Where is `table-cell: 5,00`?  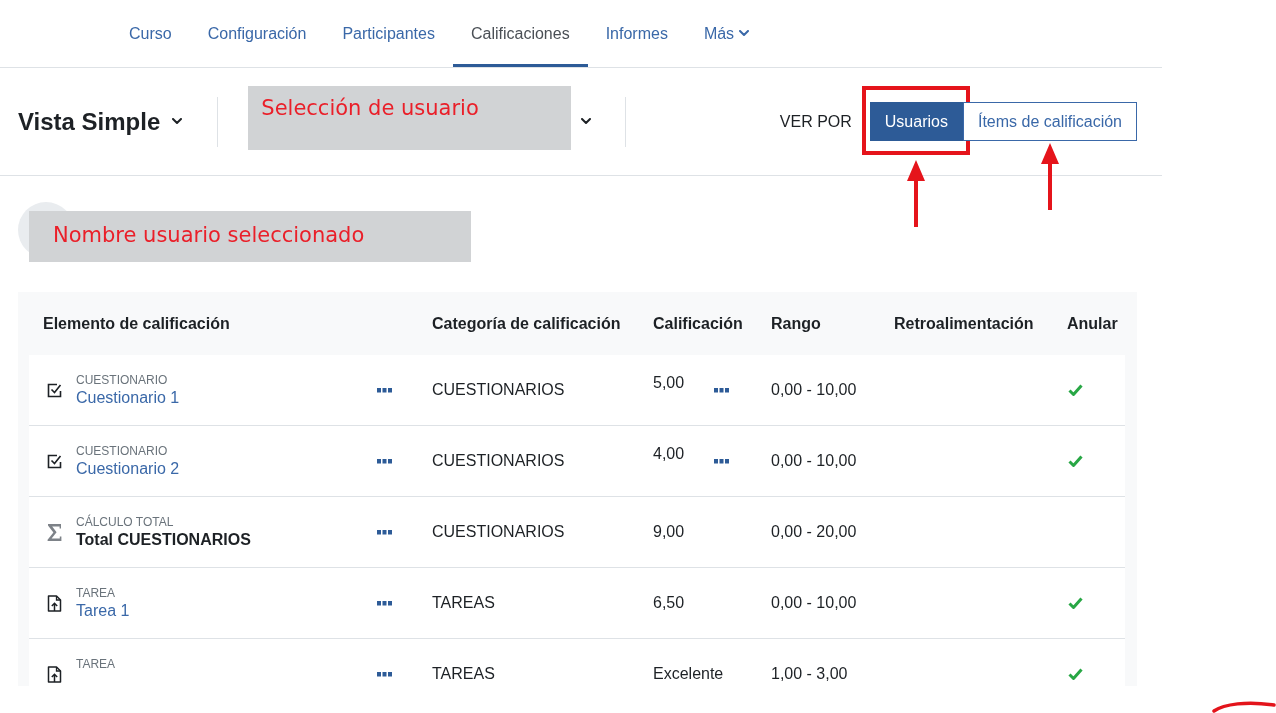
table-cell: 5,00 is located at coordinates (669, 383).